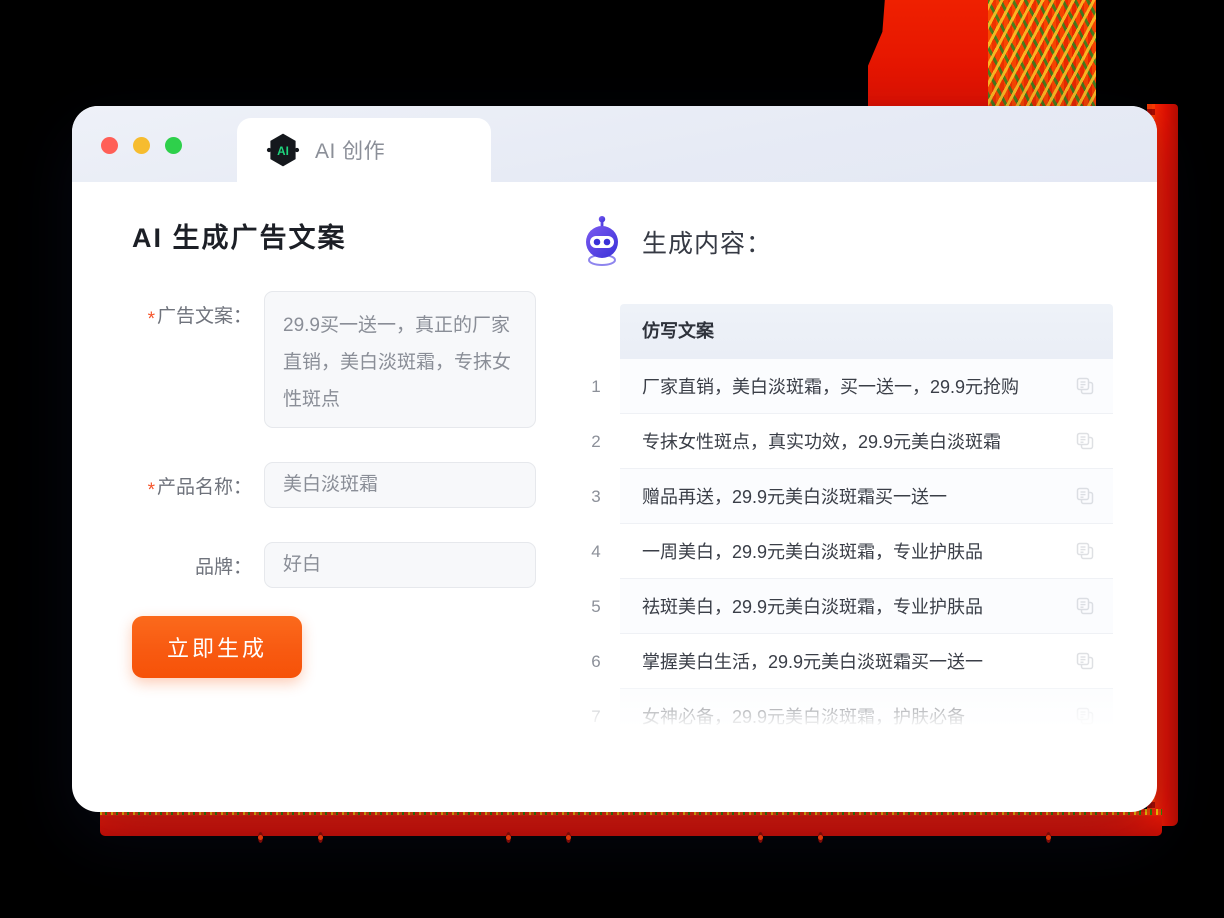 The width and height of the screenshot is (1224, 918). I want to click on table-row: 一周美白，29.9元美白淡斑霜，专业护肤品, so click(866, 551).